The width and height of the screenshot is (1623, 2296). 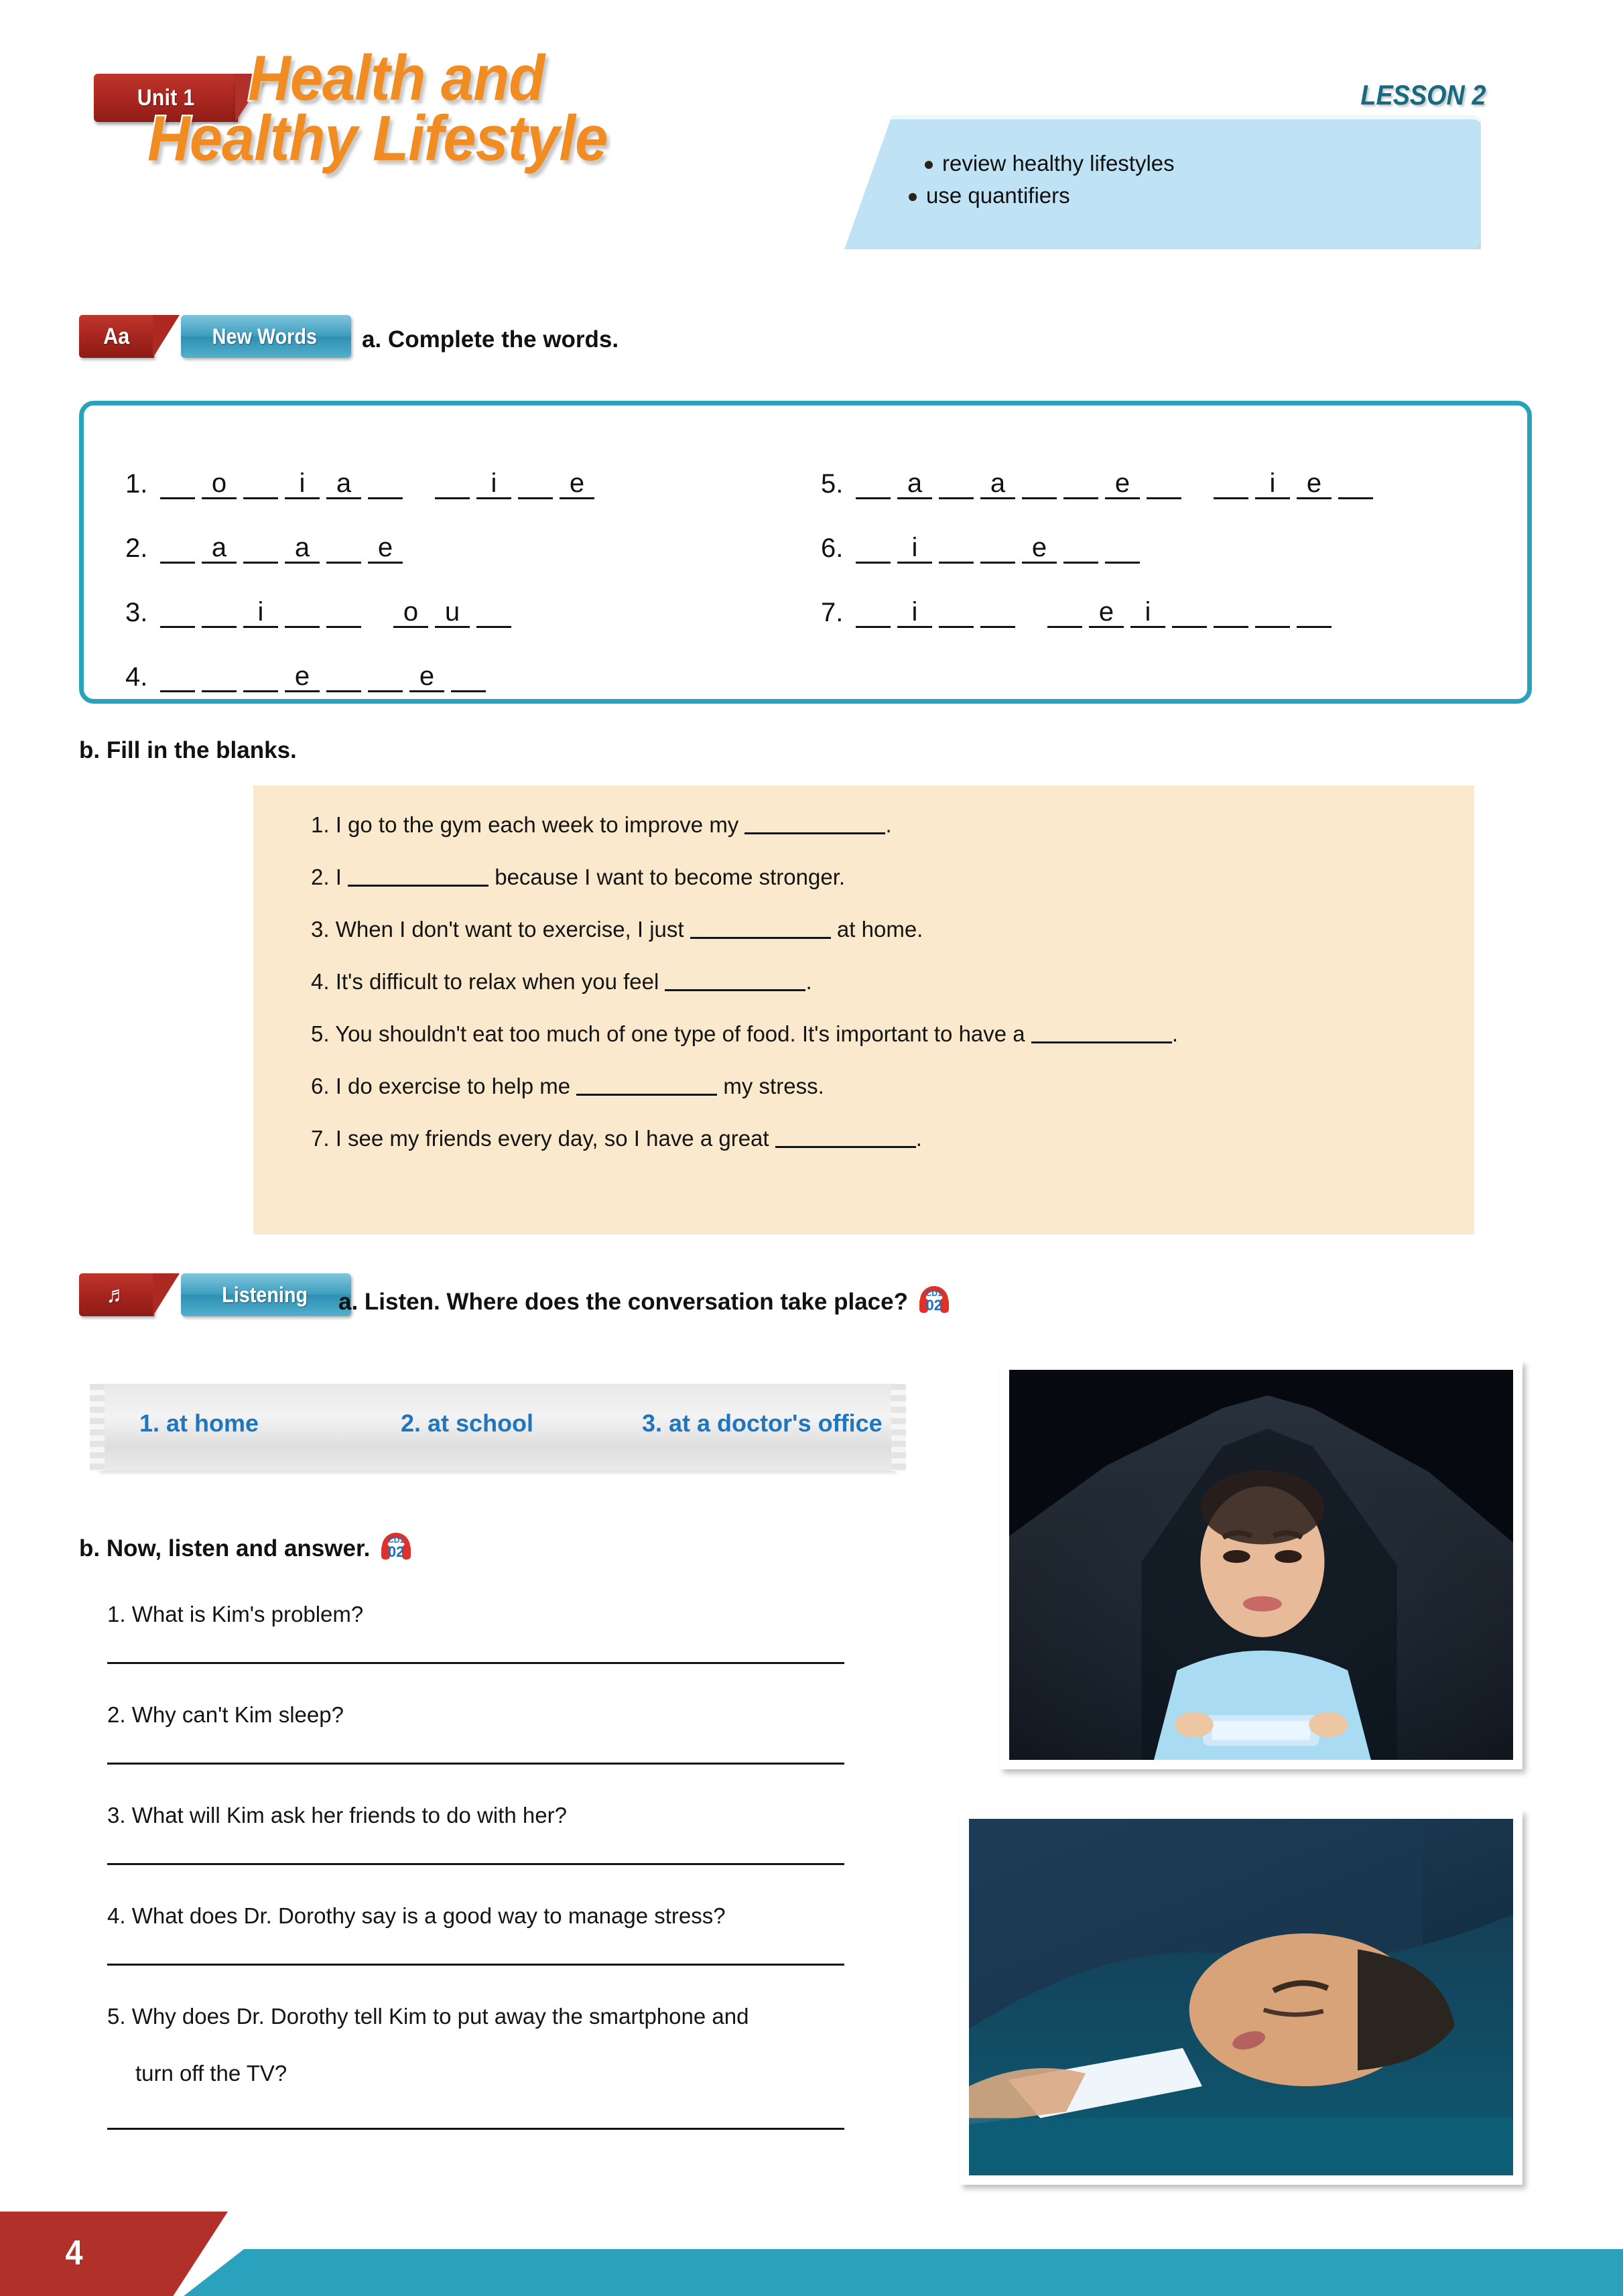 I want to click on new-words-label-pill: New Words, so click(x=266, y=336).